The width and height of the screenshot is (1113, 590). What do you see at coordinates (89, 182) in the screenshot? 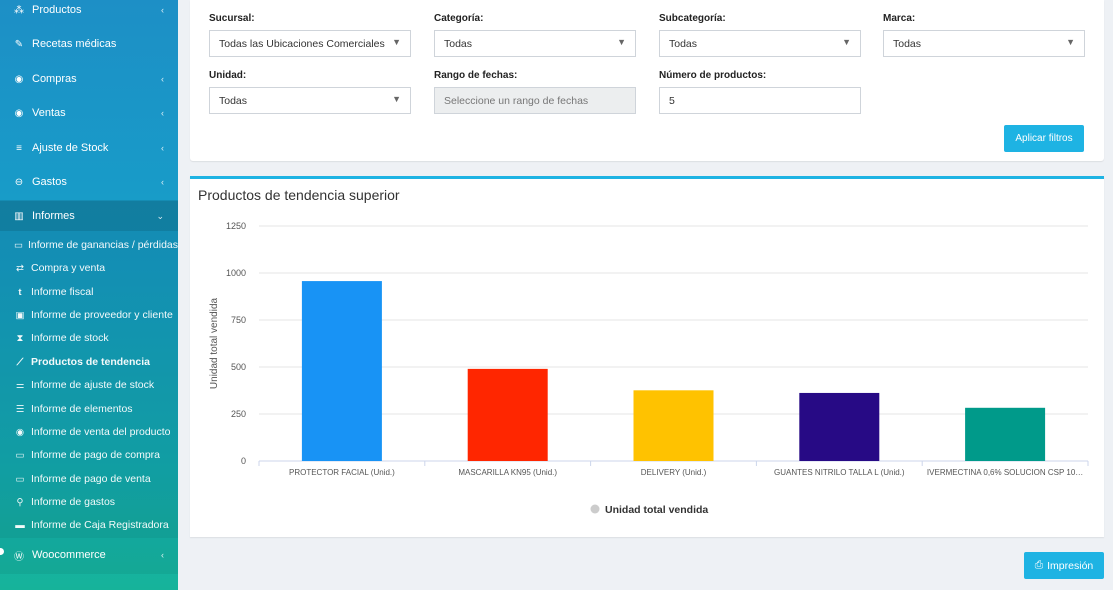
I see `sidebar-item-gastos: ⊖ Gastos ‹` at bounding box center [89, 182].